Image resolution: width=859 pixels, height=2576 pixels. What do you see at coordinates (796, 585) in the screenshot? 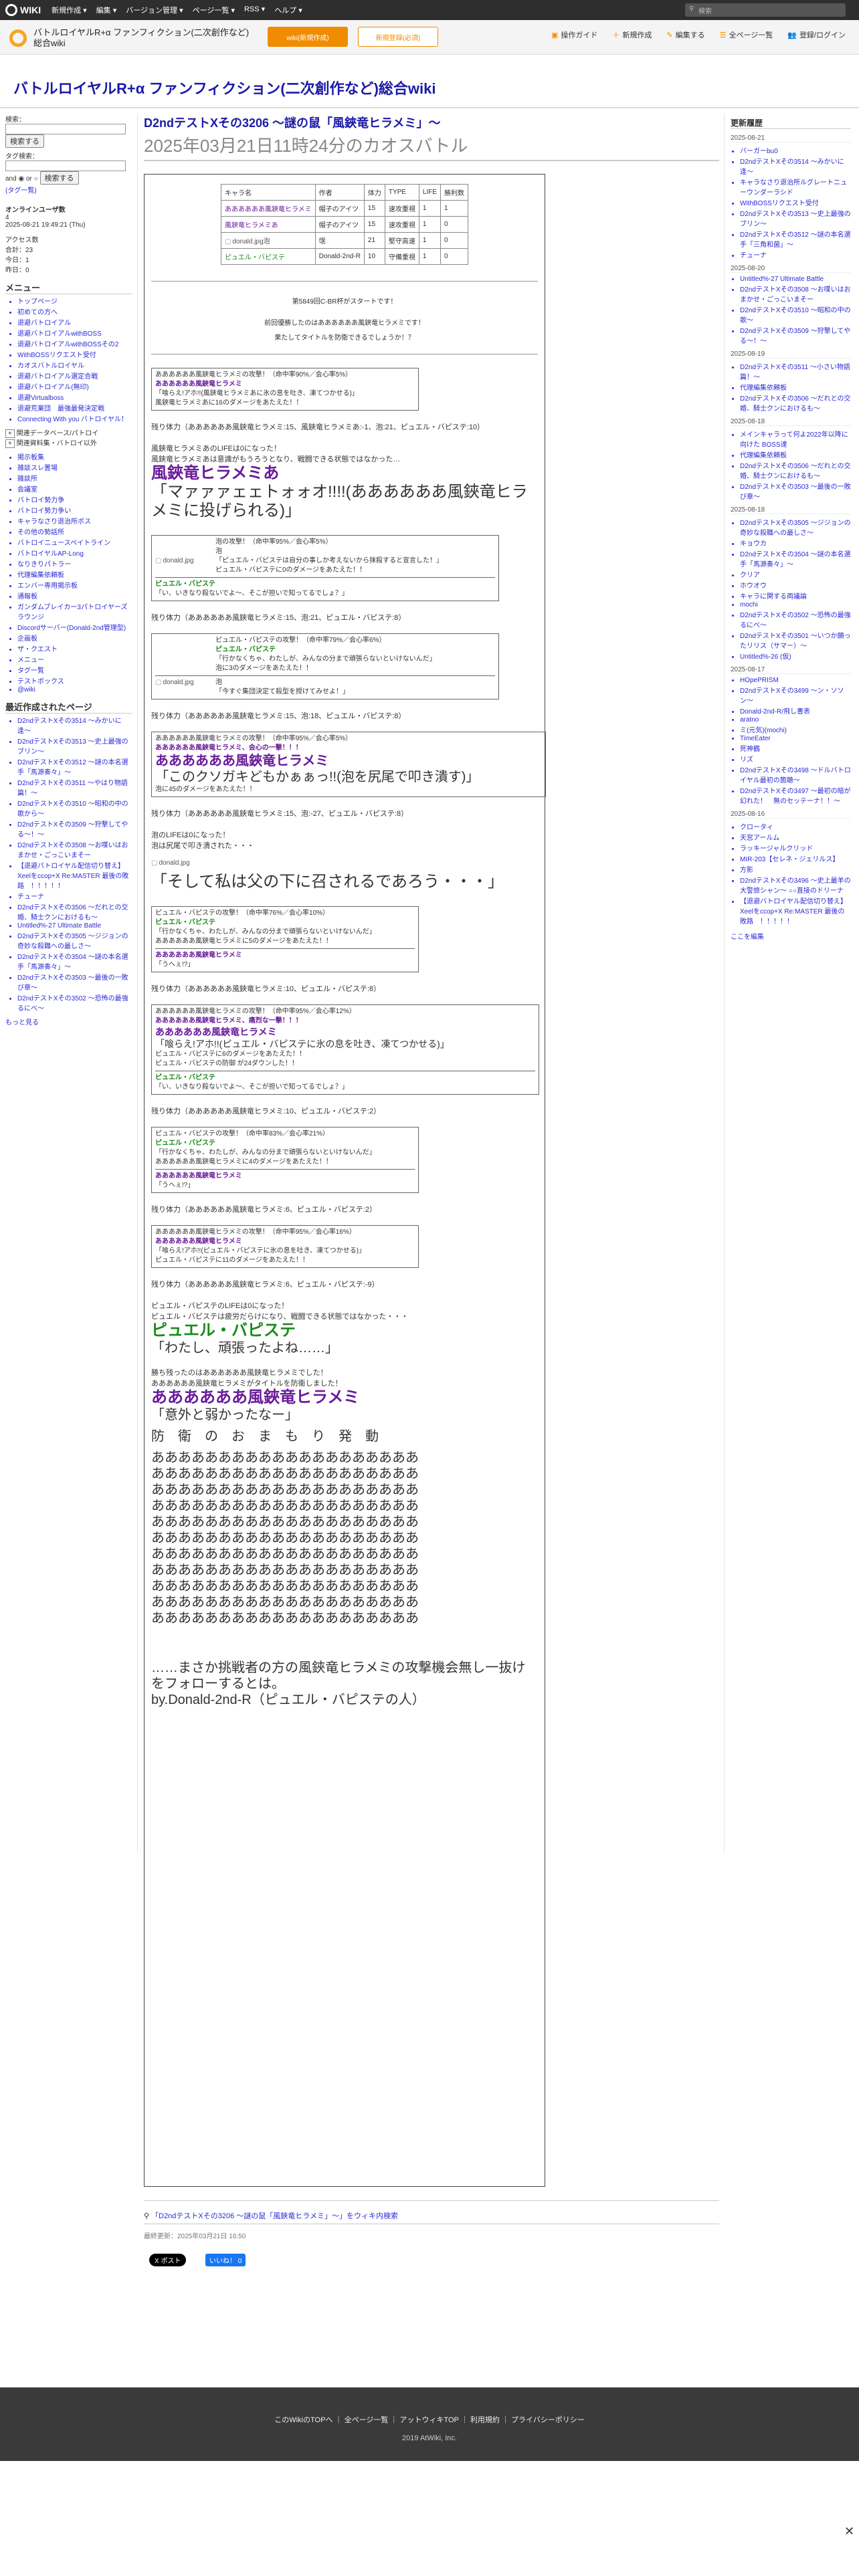
I see `history-item: ホウオウ` at bounding box center [796, 585].